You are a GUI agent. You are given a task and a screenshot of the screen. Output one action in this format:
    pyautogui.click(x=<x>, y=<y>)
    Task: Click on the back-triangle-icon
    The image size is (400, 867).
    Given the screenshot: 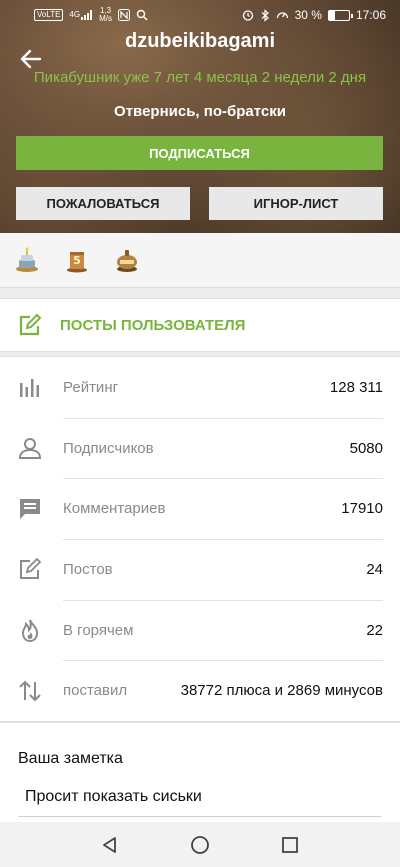 What is the action you would take?
    pyautogui.click(x=110, y=845)
    